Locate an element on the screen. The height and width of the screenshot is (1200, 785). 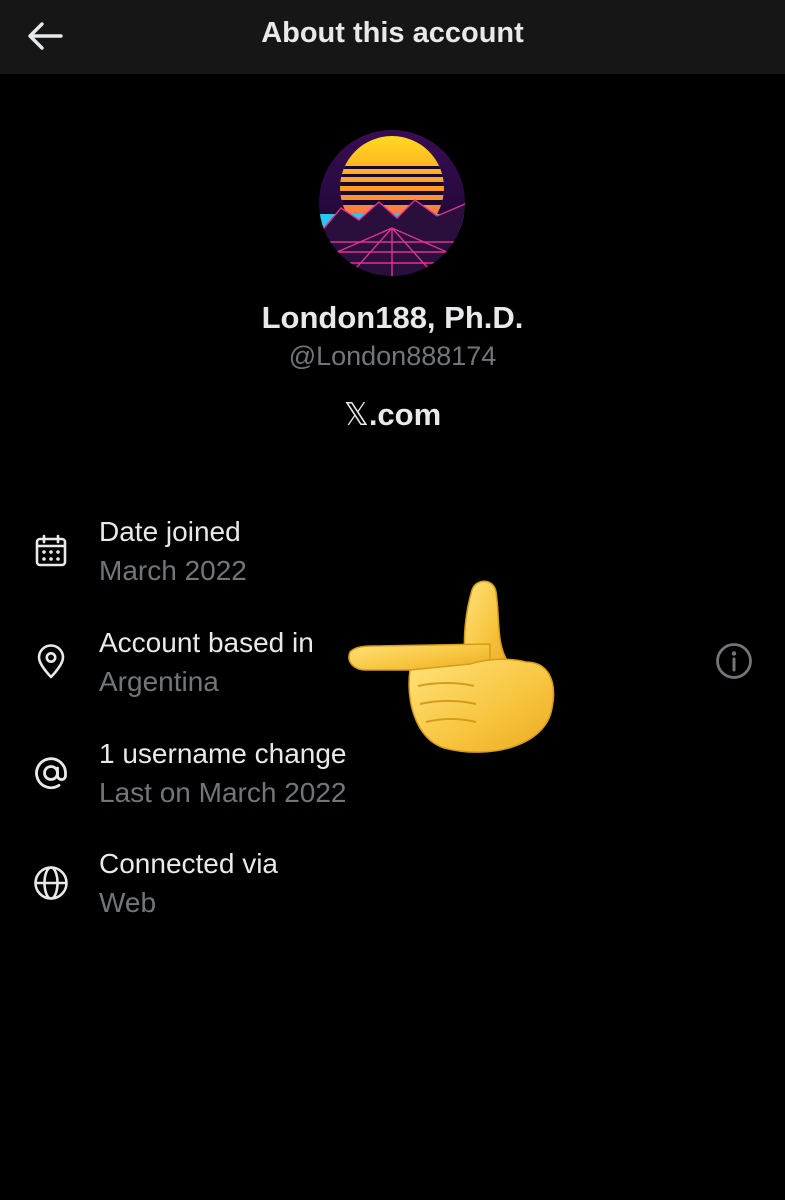
location-pin-icon is located at coordinates (51, 662).